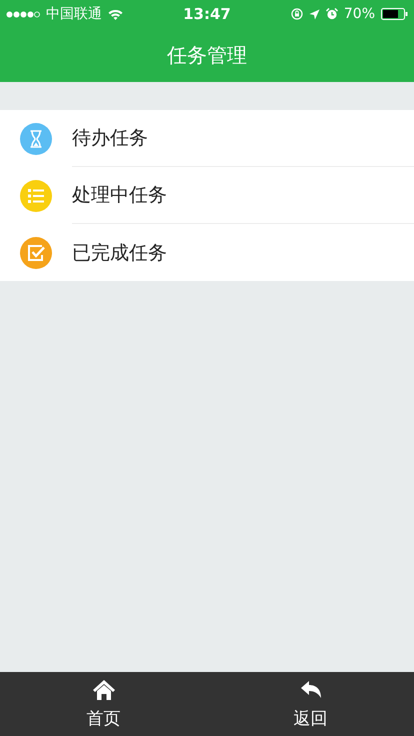 The image size is (414, 736). What do you see at coordinates (36, 138) in the screenshot?
I see `hourglass-icon` at bounding box center [36, 138].